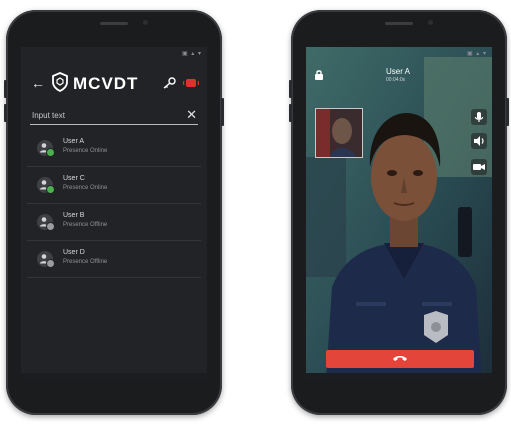 This screenshot has height=425, width=511. I want to click on lock-icon, so click(319, 75).